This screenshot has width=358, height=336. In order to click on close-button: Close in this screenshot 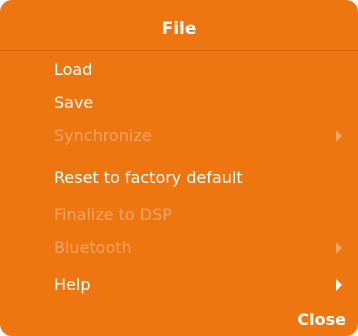, I will do `click(321, 320)`.